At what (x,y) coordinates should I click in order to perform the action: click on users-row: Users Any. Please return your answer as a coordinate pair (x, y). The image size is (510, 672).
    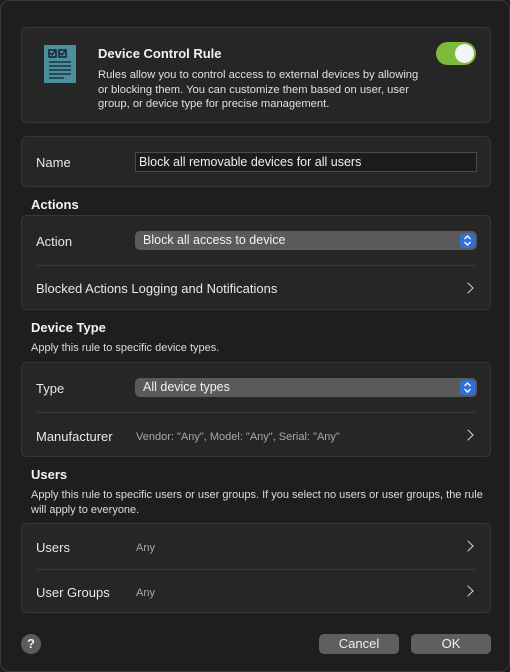
    Looking at the image, I should click on (256, 546).